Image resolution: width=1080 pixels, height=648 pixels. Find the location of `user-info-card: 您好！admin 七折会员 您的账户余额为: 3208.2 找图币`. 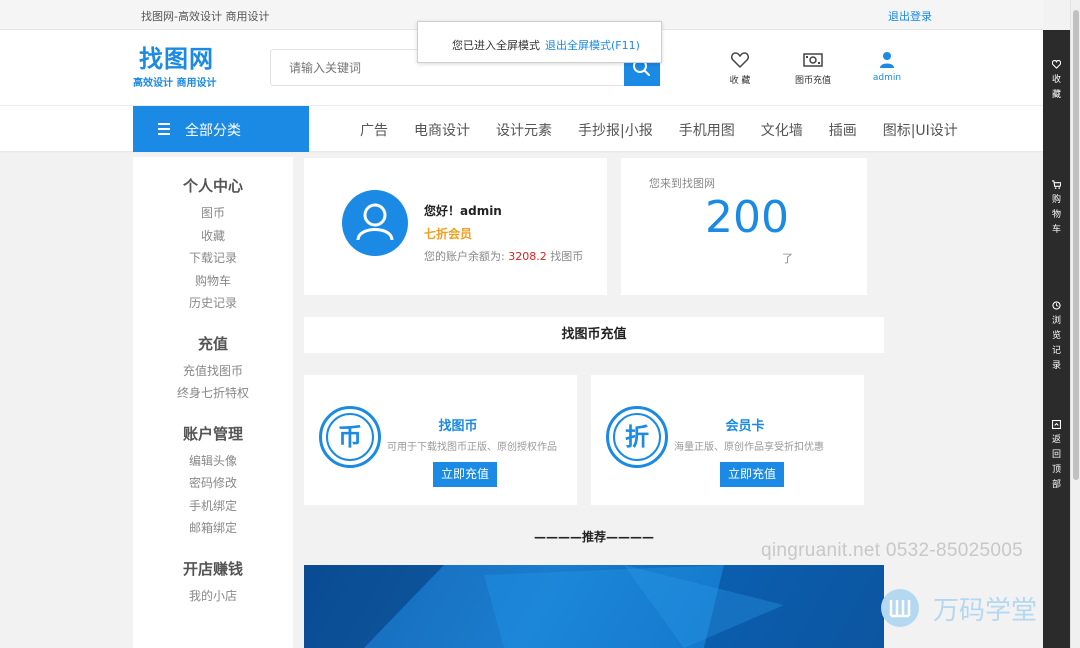

user-info-card: 您好！admin 七折会员 您的账户余额为: 3208.2 找图币 is located at coordinates (455, 226).